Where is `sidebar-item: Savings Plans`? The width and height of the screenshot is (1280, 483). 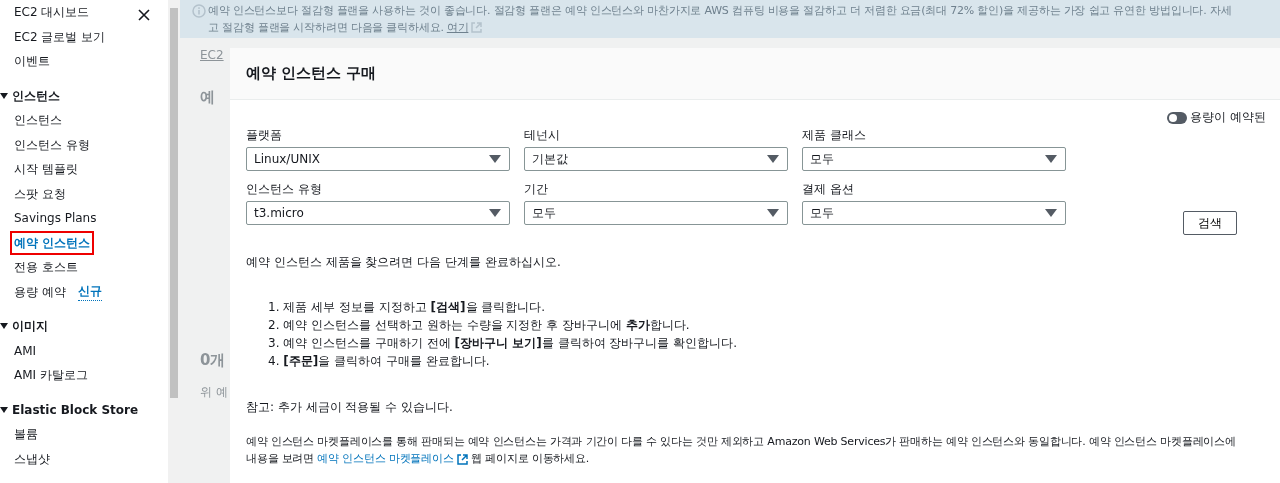
sidebar-item: Savings Plans is located at coordinates (55, 218).